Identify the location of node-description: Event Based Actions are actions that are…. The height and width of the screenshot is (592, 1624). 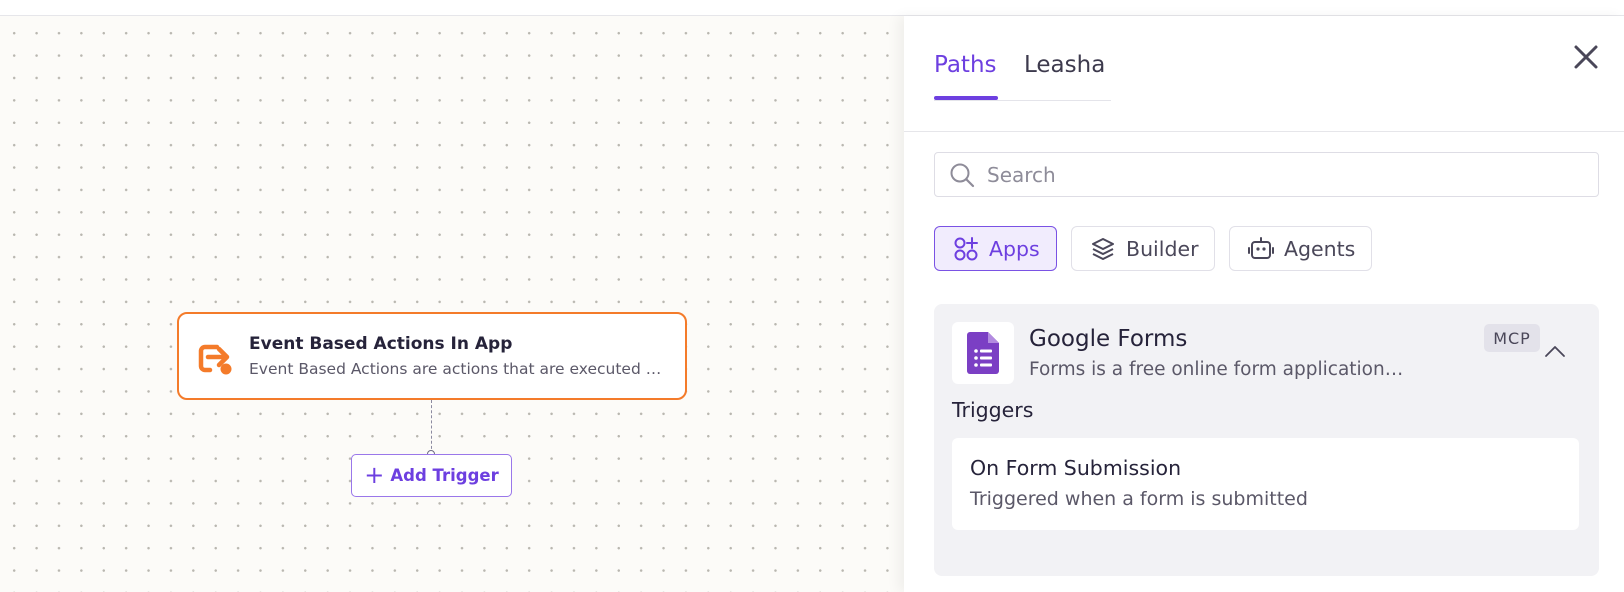
(460, 369).